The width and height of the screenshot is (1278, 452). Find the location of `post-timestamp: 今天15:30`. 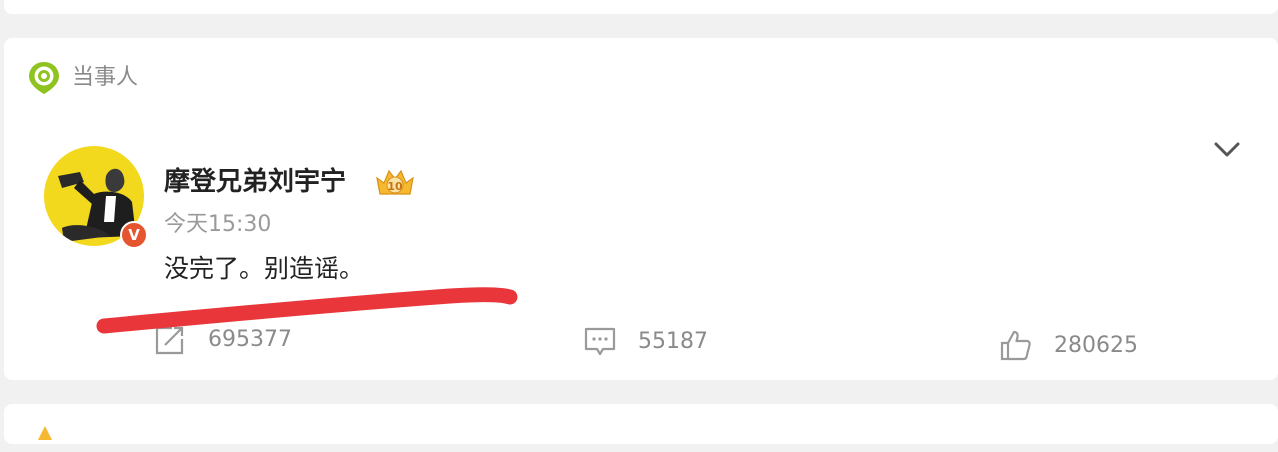

post-timestamp: 今天15:30 is located at coordinates (218, 224).